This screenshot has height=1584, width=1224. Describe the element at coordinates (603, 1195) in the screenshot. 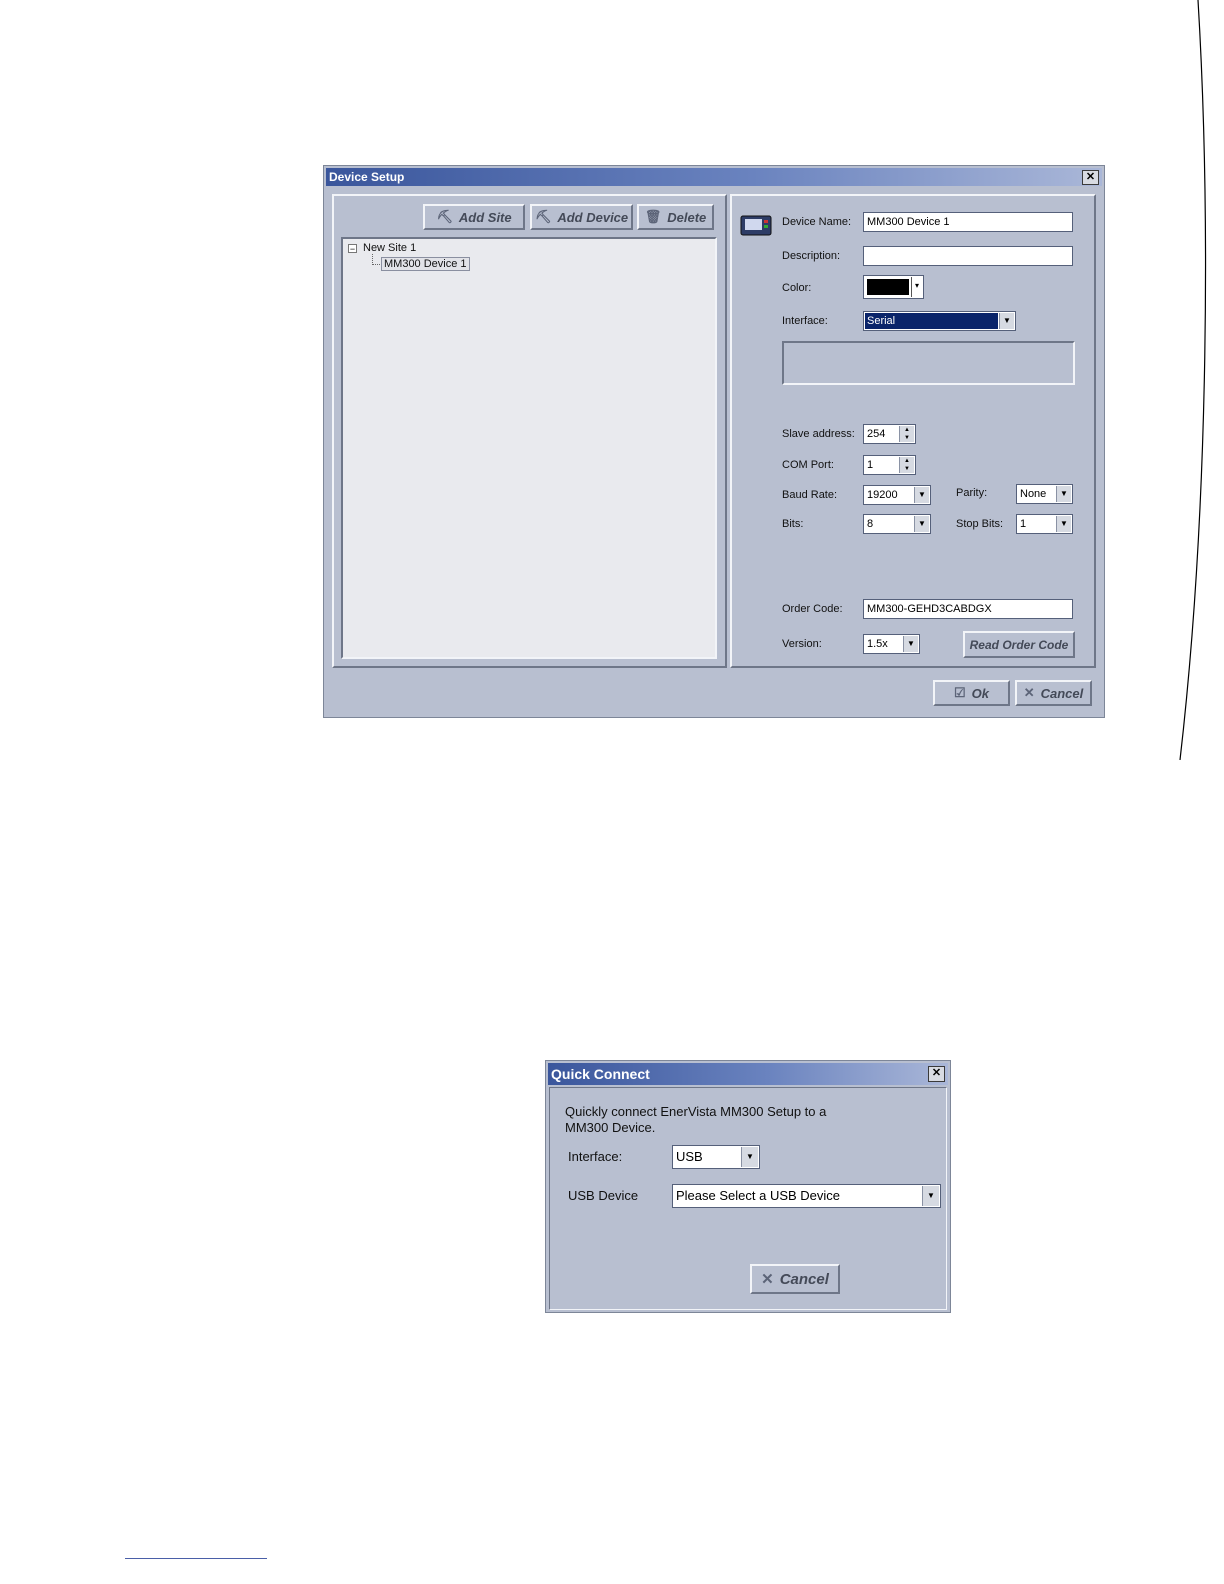

I see `usb-device-label: USB Device` at that location.